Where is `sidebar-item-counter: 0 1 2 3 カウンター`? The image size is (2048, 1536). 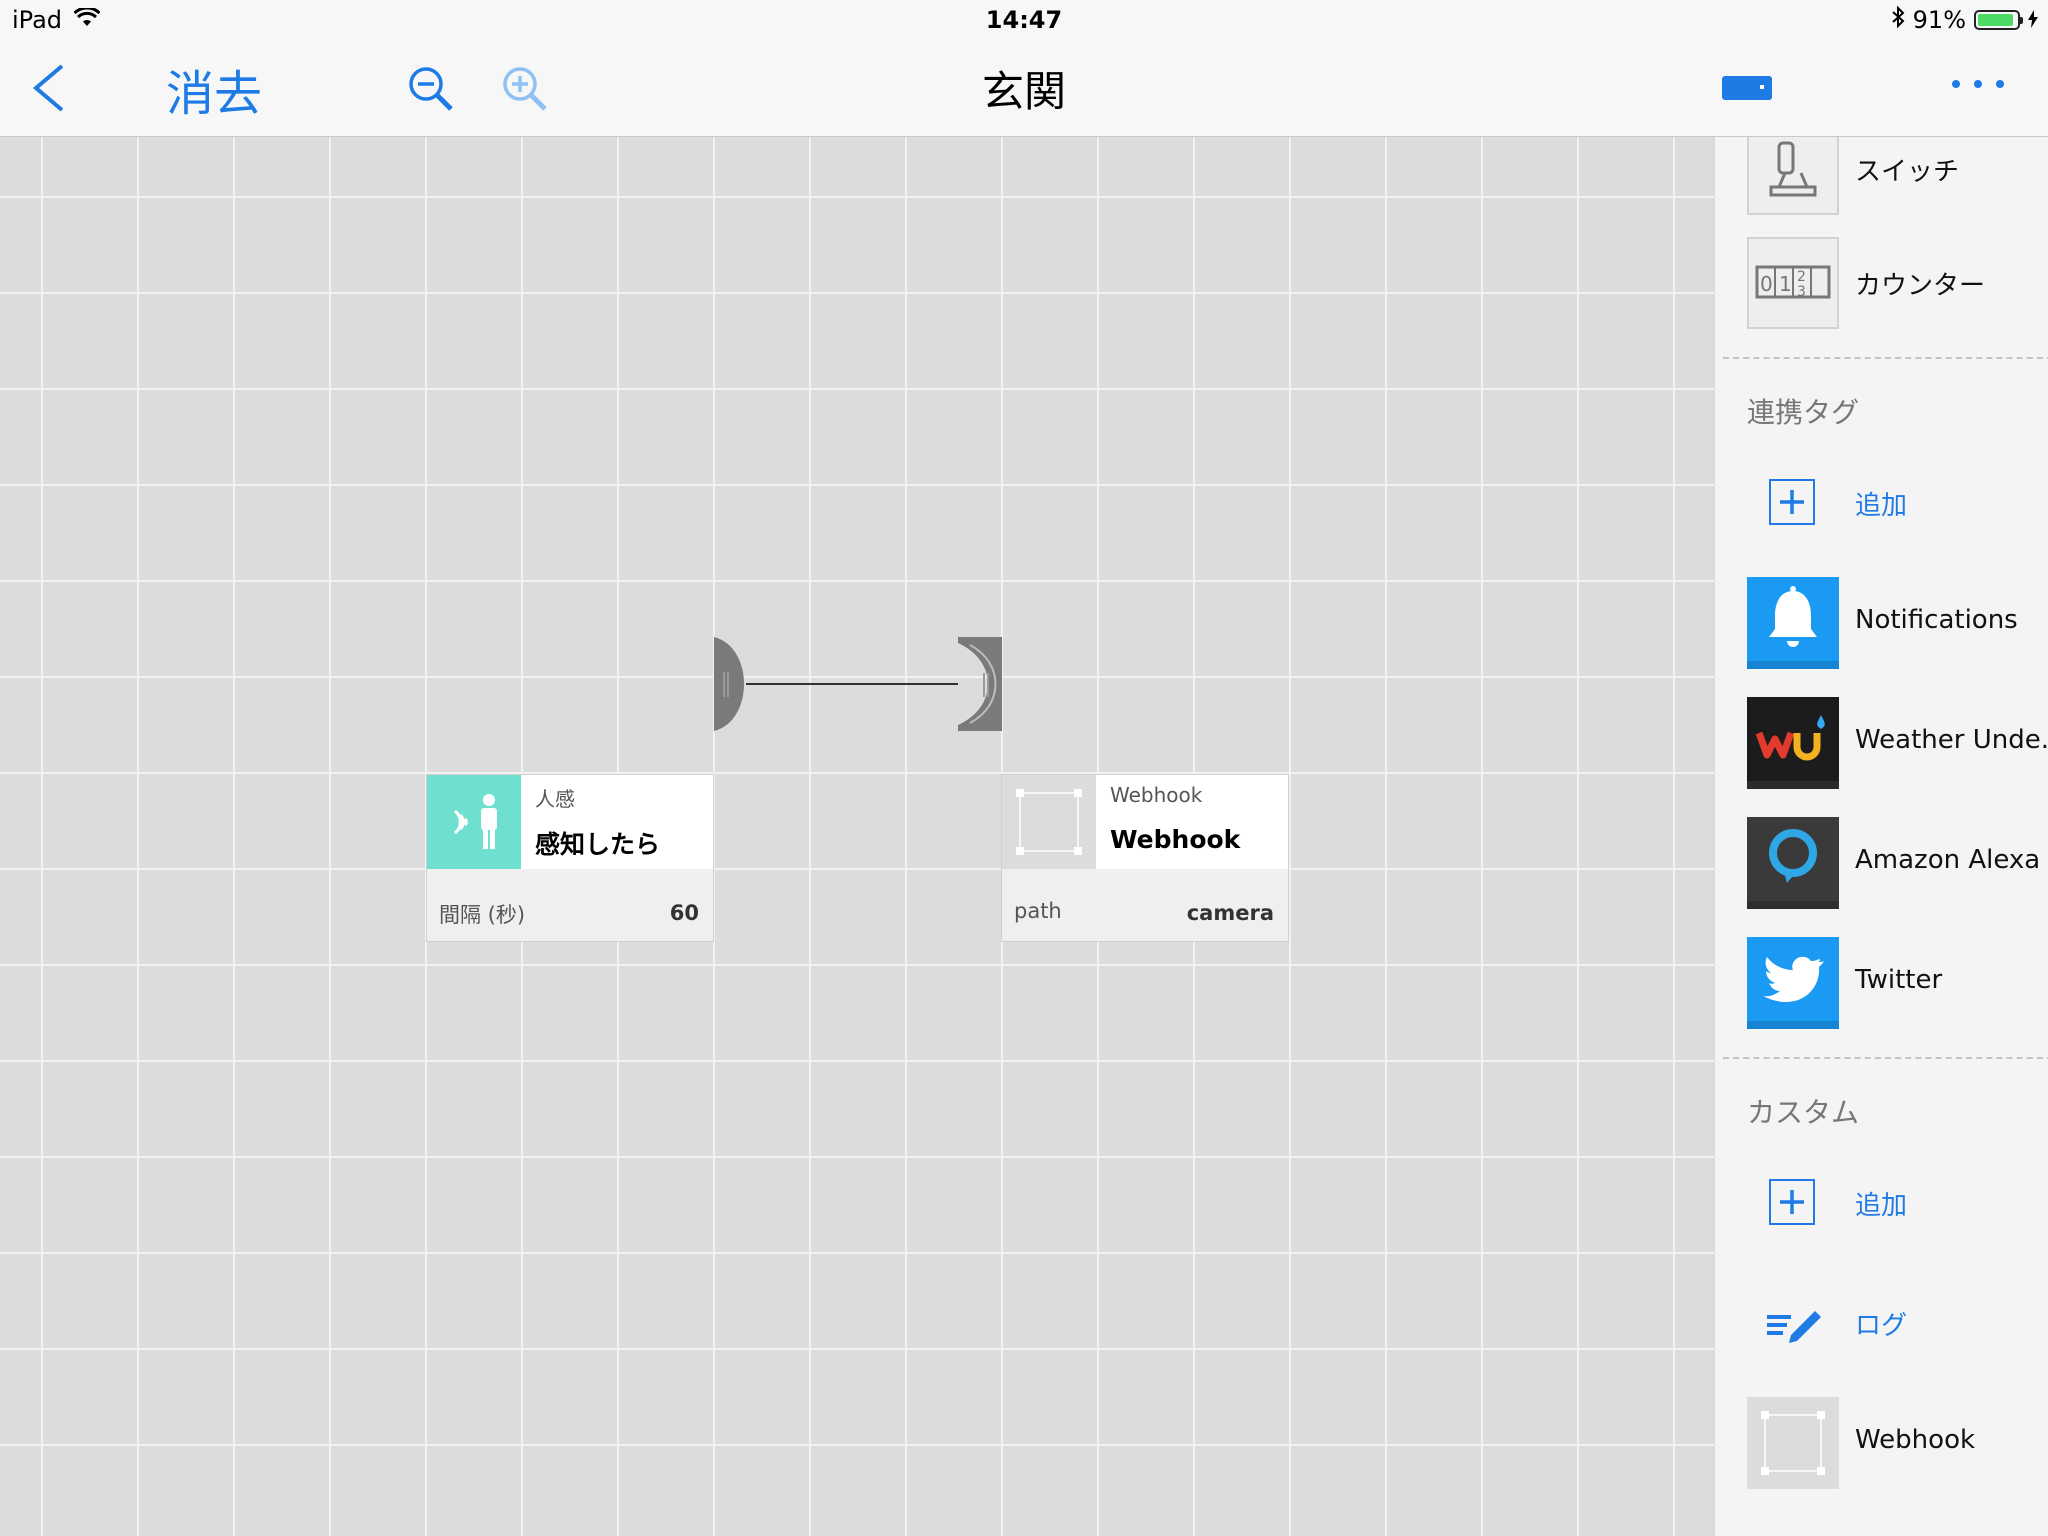 sidebar-item-counter: 0 1 2 3 カウンター is located at coordinates (1881, 283).